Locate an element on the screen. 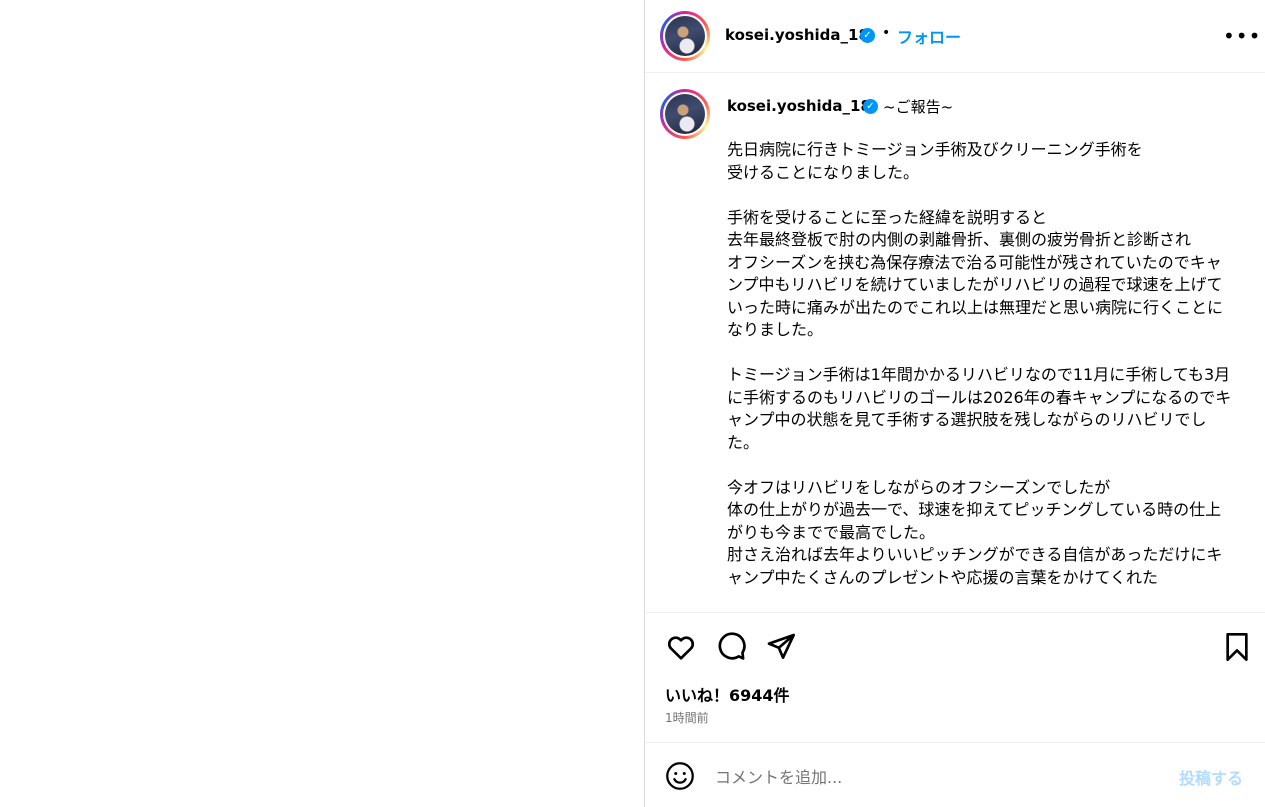 The height and width of the screenshot is (807, 1265). avatar is located at coordinates (685, 36).